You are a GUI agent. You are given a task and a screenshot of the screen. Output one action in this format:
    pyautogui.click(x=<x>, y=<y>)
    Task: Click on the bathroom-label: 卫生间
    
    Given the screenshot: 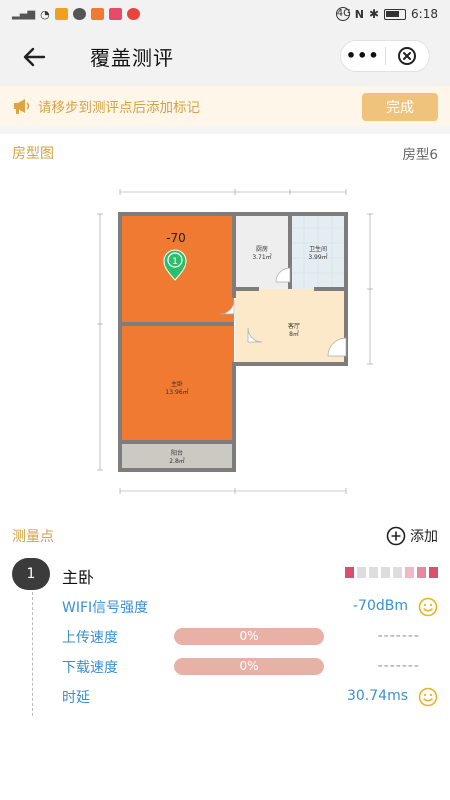 What is the action you would take?
    pyautogui.click(x=318, y=249)
    